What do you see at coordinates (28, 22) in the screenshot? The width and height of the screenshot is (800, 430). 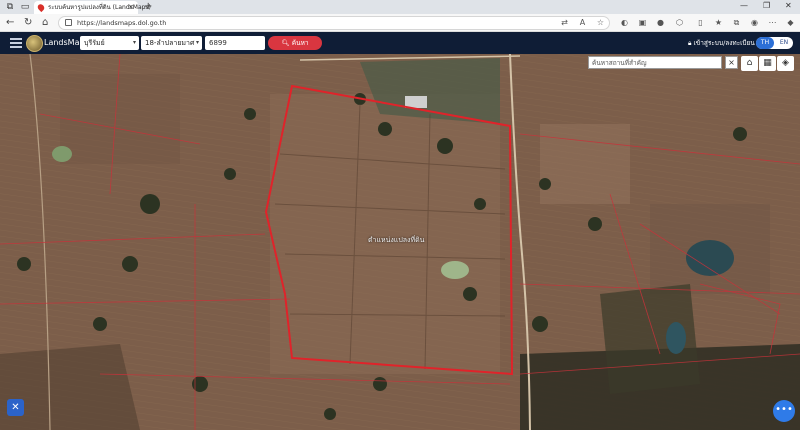 I see `refresh-icon: ↻` at bounding box center [28, 22].